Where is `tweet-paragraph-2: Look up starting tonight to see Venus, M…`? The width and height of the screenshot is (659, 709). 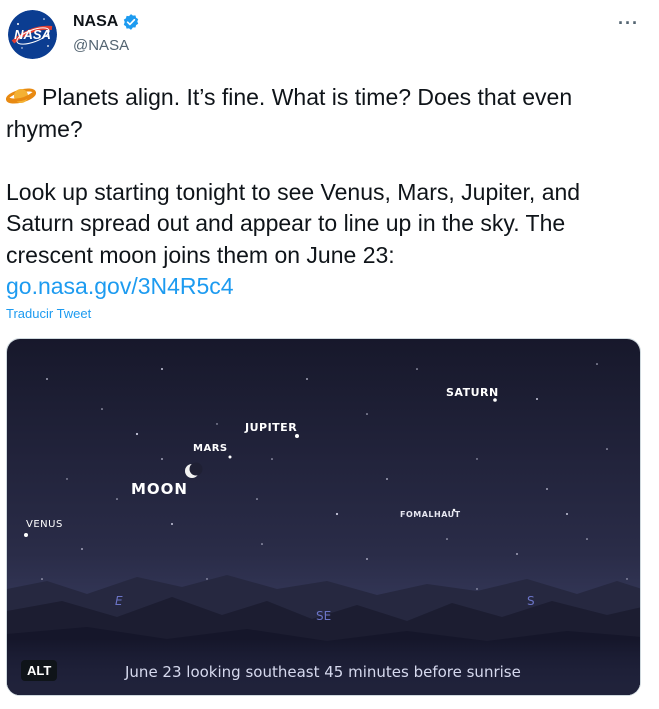 tweet-paragraph-2: Look up starting tonight to see Venus, M… is located at coordinates (293, 223).